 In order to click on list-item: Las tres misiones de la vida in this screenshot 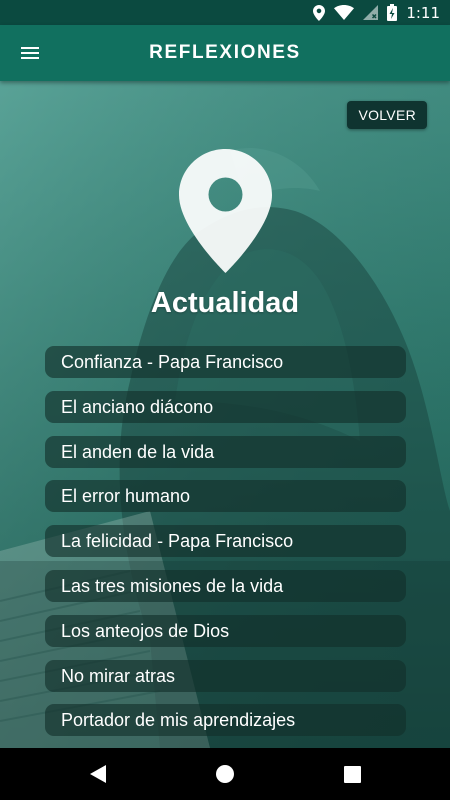, I will do `click(225, 585)`.